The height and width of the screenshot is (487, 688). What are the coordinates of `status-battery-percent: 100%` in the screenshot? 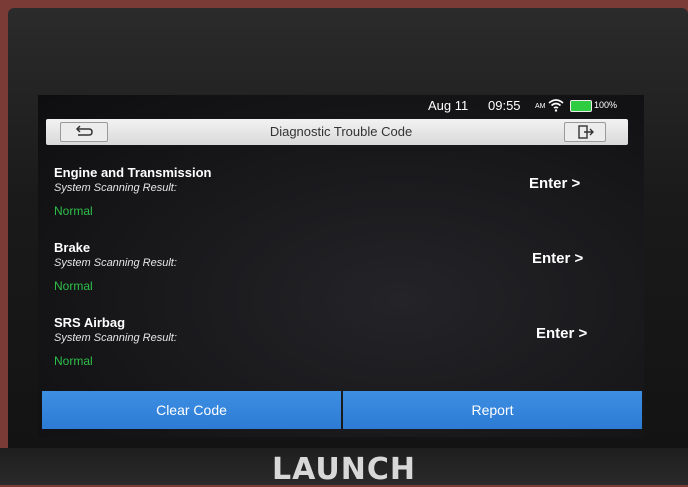 It's located at (606, 105).